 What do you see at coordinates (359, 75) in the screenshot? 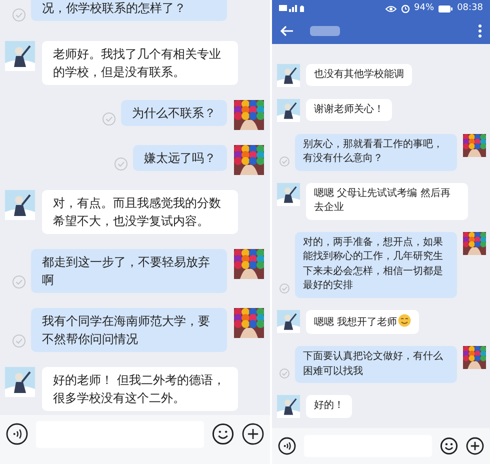
I see `message-bubble: 也没有其他学校能调` at bounding box center [359, 75].